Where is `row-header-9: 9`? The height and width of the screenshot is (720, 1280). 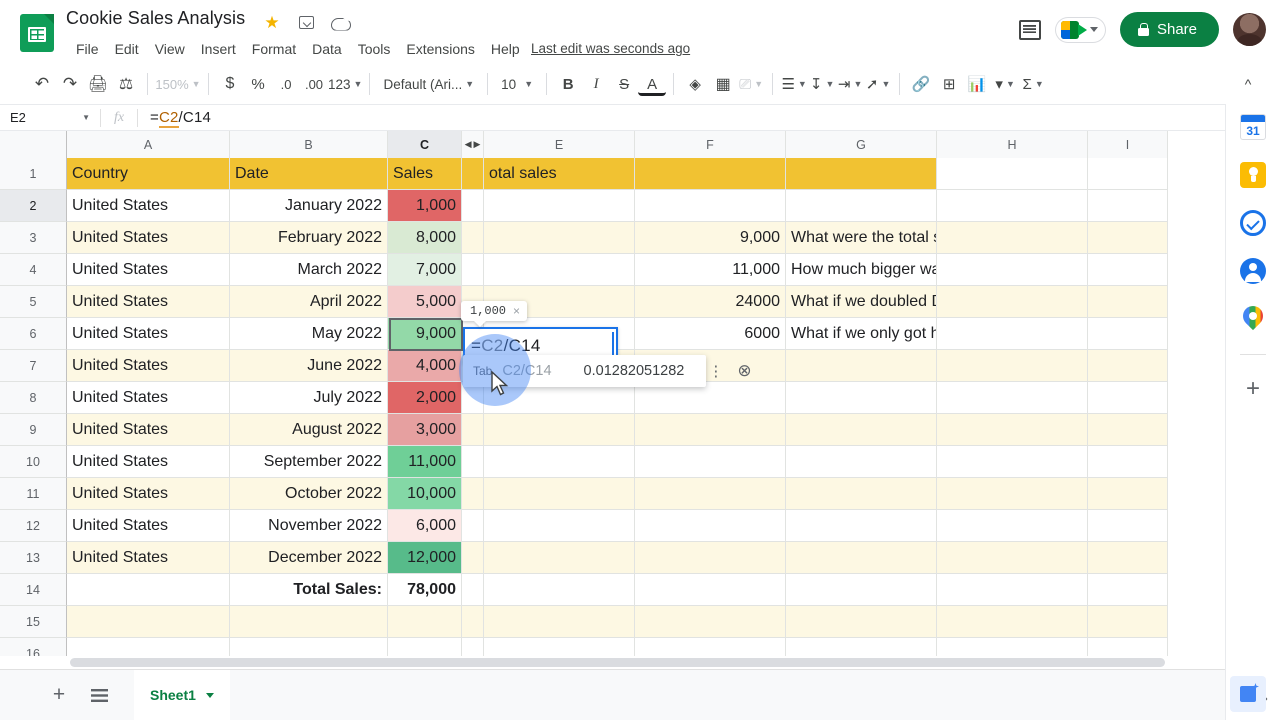
row-header-9: 9 is located at coordinates (33, 430).